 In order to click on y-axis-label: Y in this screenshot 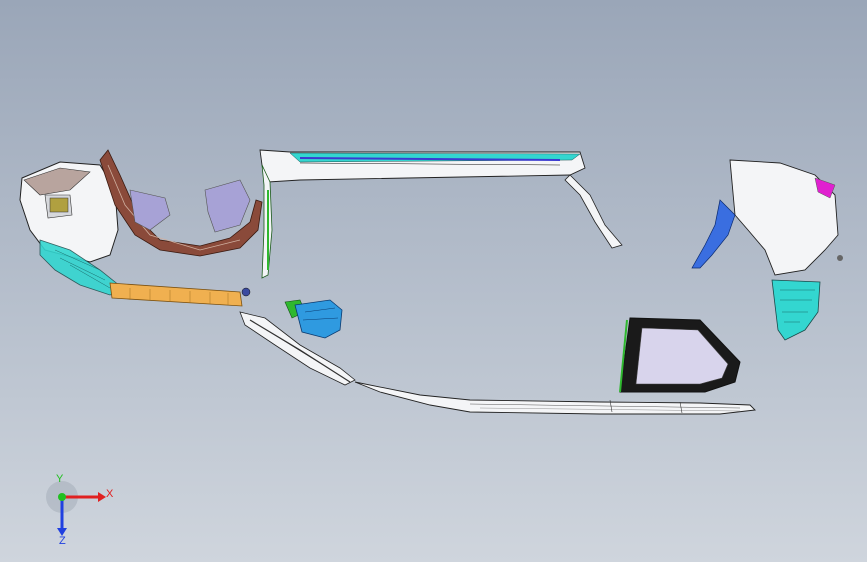, I will do `click(60, 479)`.